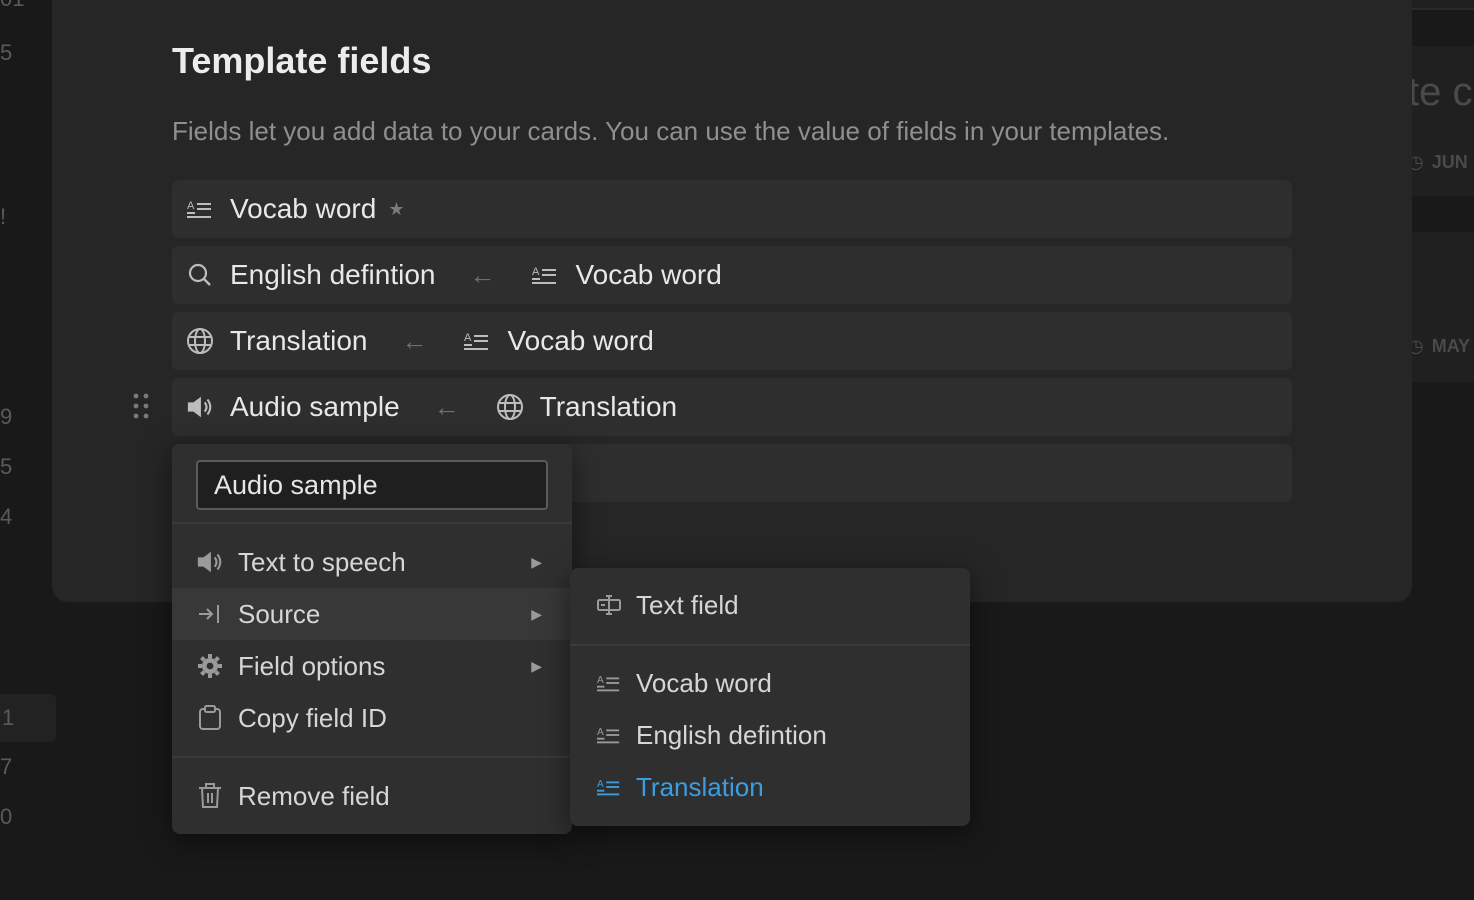 The width and height of the screenshot is (1474, 900). I want to click on menu-item-remove-field: Remove field, so click(372, 796).